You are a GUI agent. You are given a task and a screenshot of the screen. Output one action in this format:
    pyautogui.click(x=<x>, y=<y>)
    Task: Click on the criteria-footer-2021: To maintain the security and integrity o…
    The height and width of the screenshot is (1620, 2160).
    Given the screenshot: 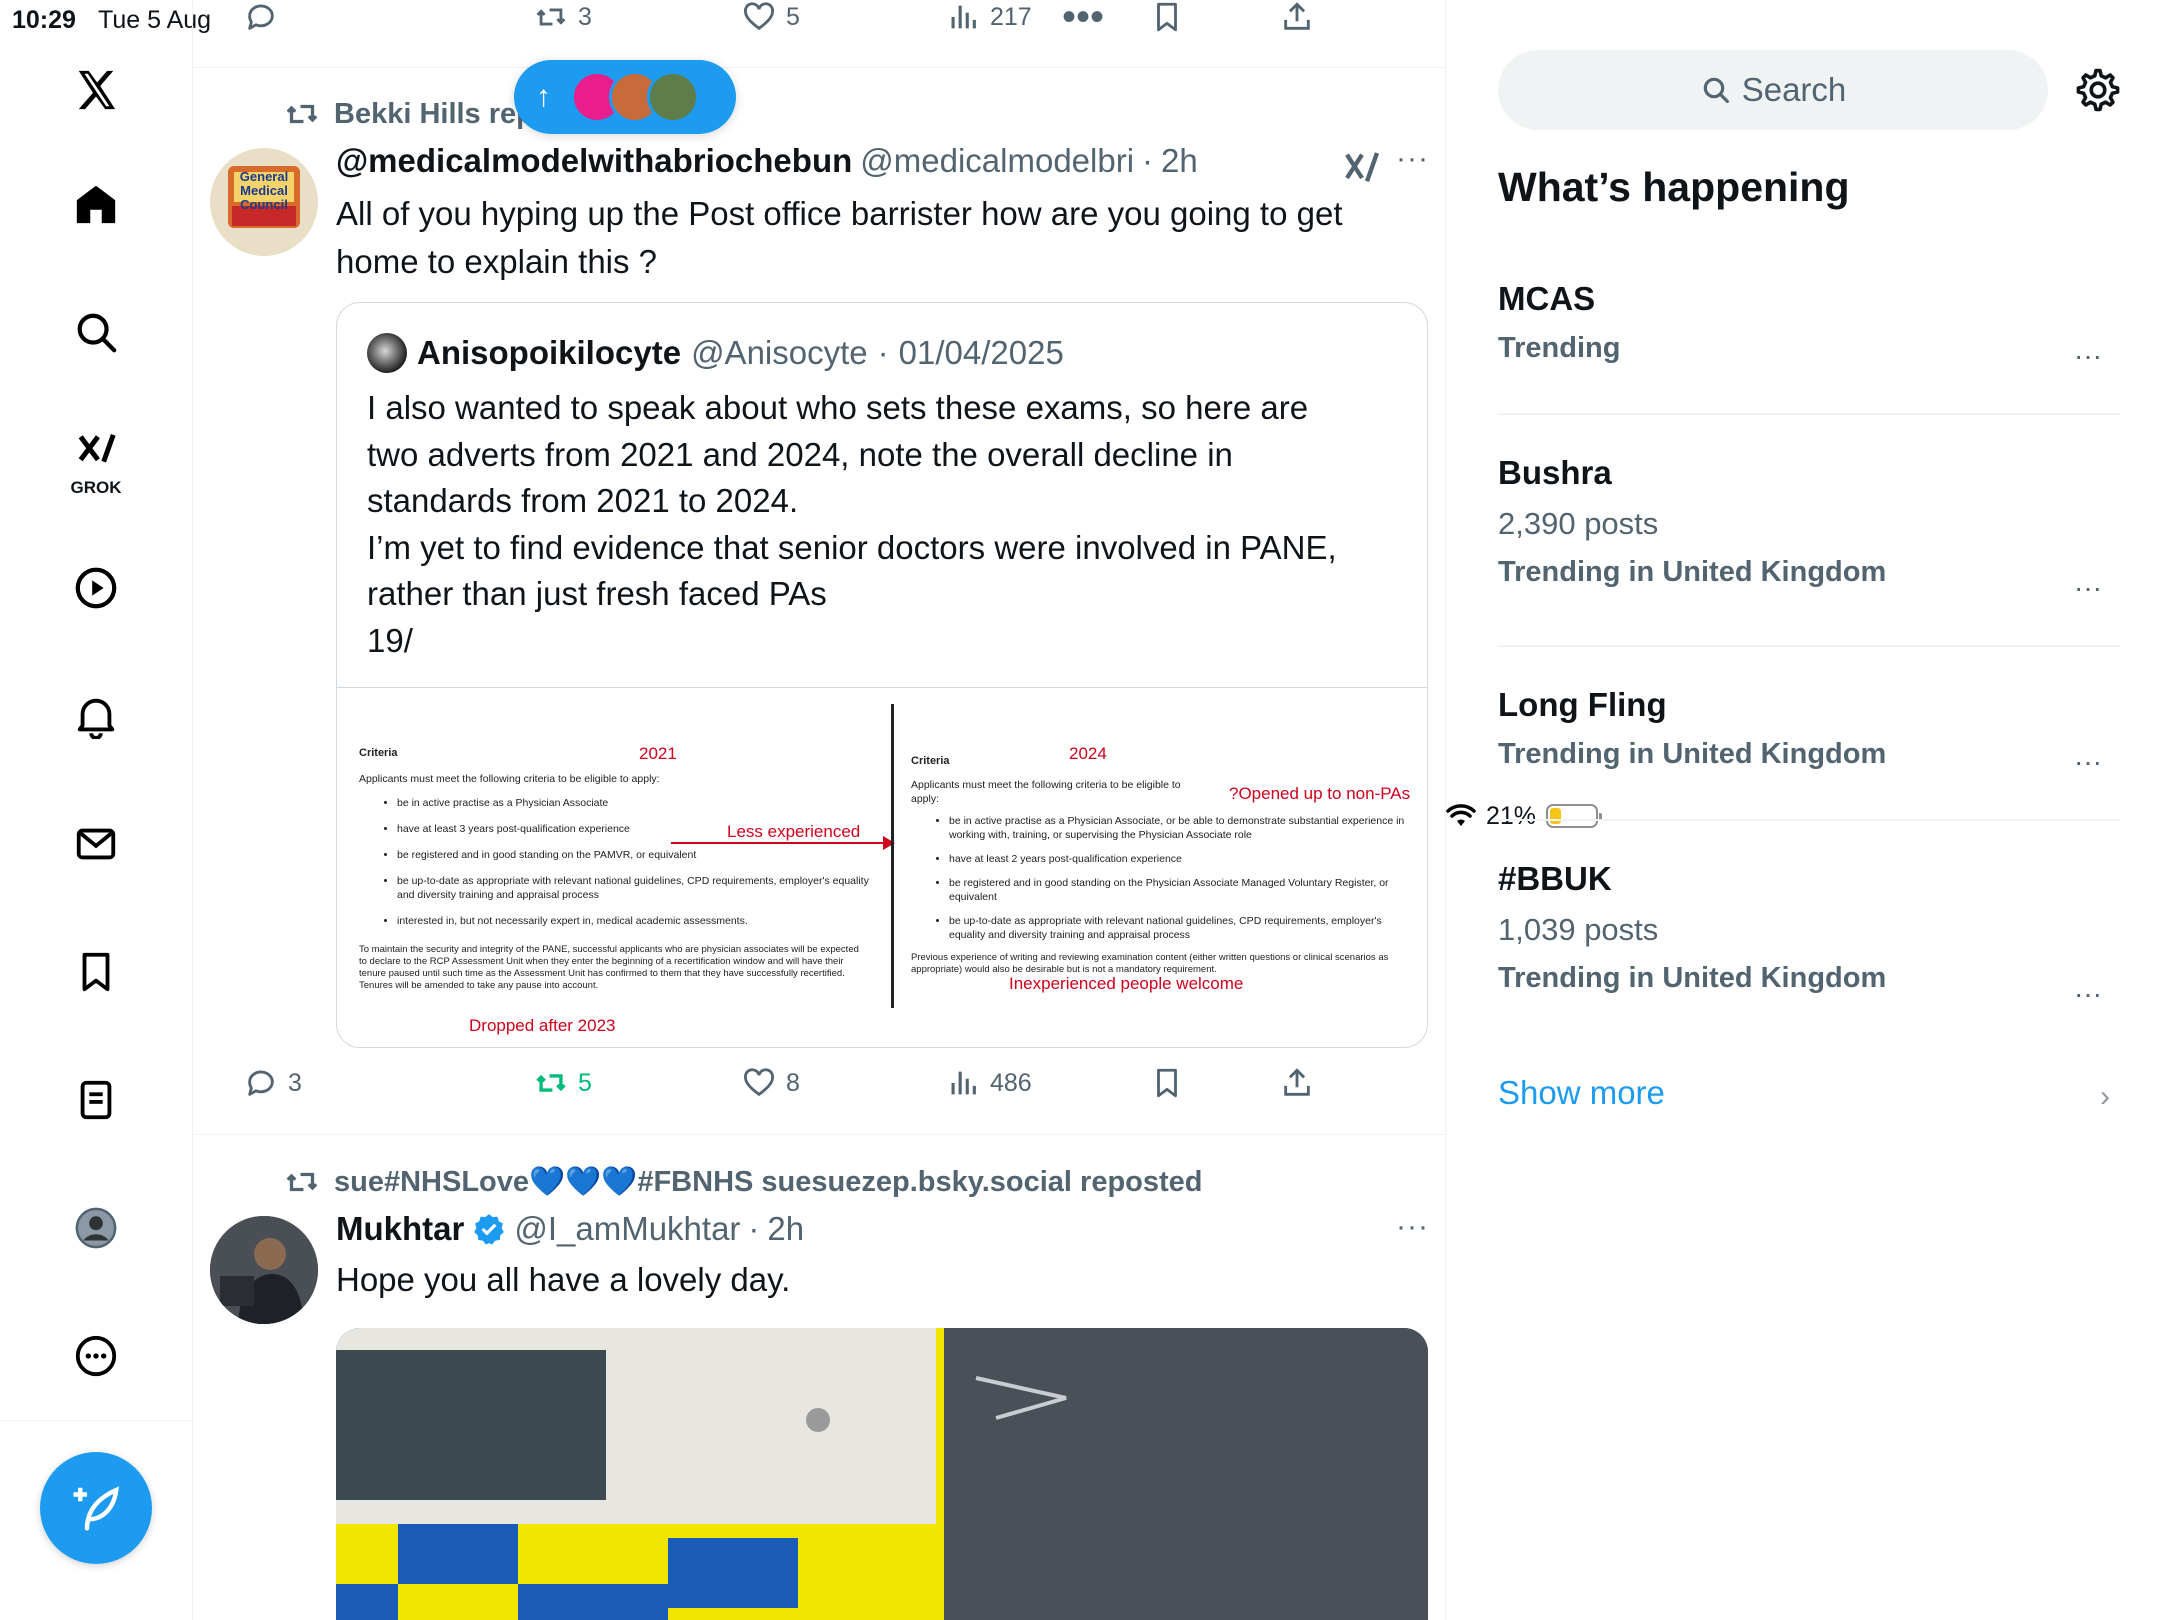 What is the action you would take?
    pyautogui.click(x=609, y=967)
    